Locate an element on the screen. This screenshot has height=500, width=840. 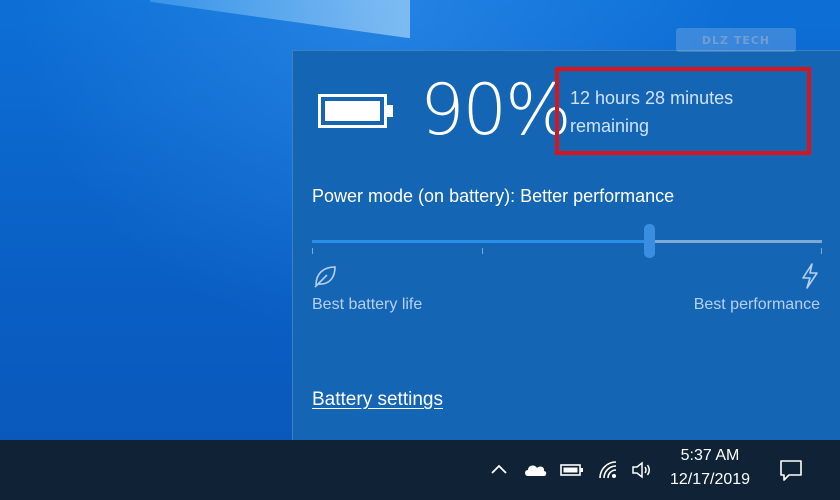
lightning-bolt-icon is located at coordinates (810, 276).